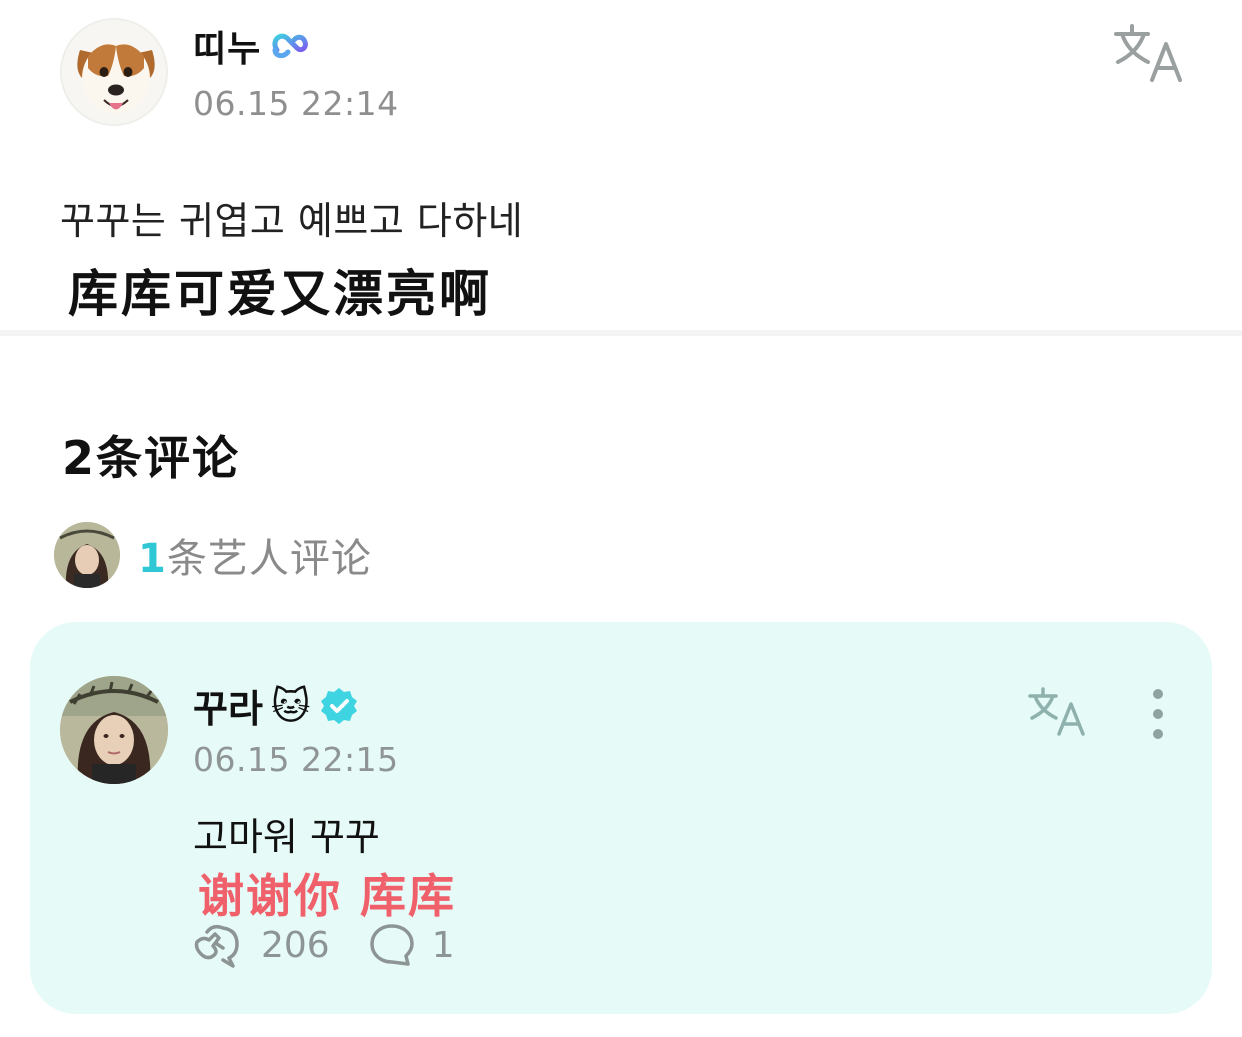 This screenshot has height=1037, width=1242. What do you see at coordinates (290, 705) in the screenshot?
I see `cat-emoji: 🐱` at bounding box center [290, 705].